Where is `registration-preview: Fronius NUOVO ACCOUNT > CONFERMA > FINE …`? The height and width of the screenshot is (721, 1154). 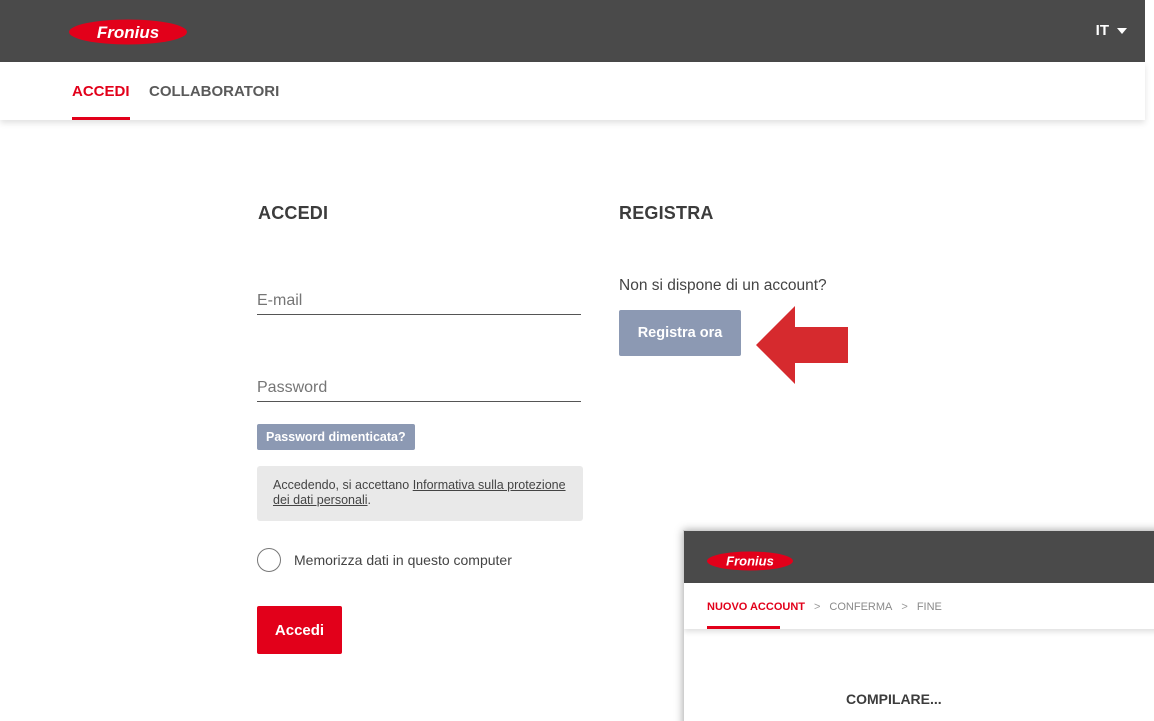 registration-preview: Fronius NUOVO ACCOUNT > CONFERMA > FINE … is located at coordinates (918, 625).